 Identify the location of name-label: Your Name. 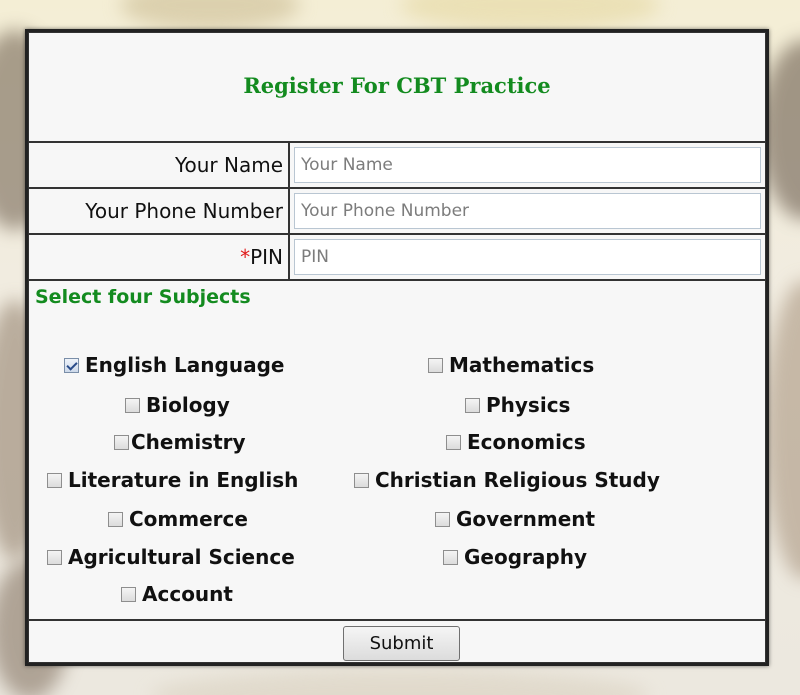
(228, 165).